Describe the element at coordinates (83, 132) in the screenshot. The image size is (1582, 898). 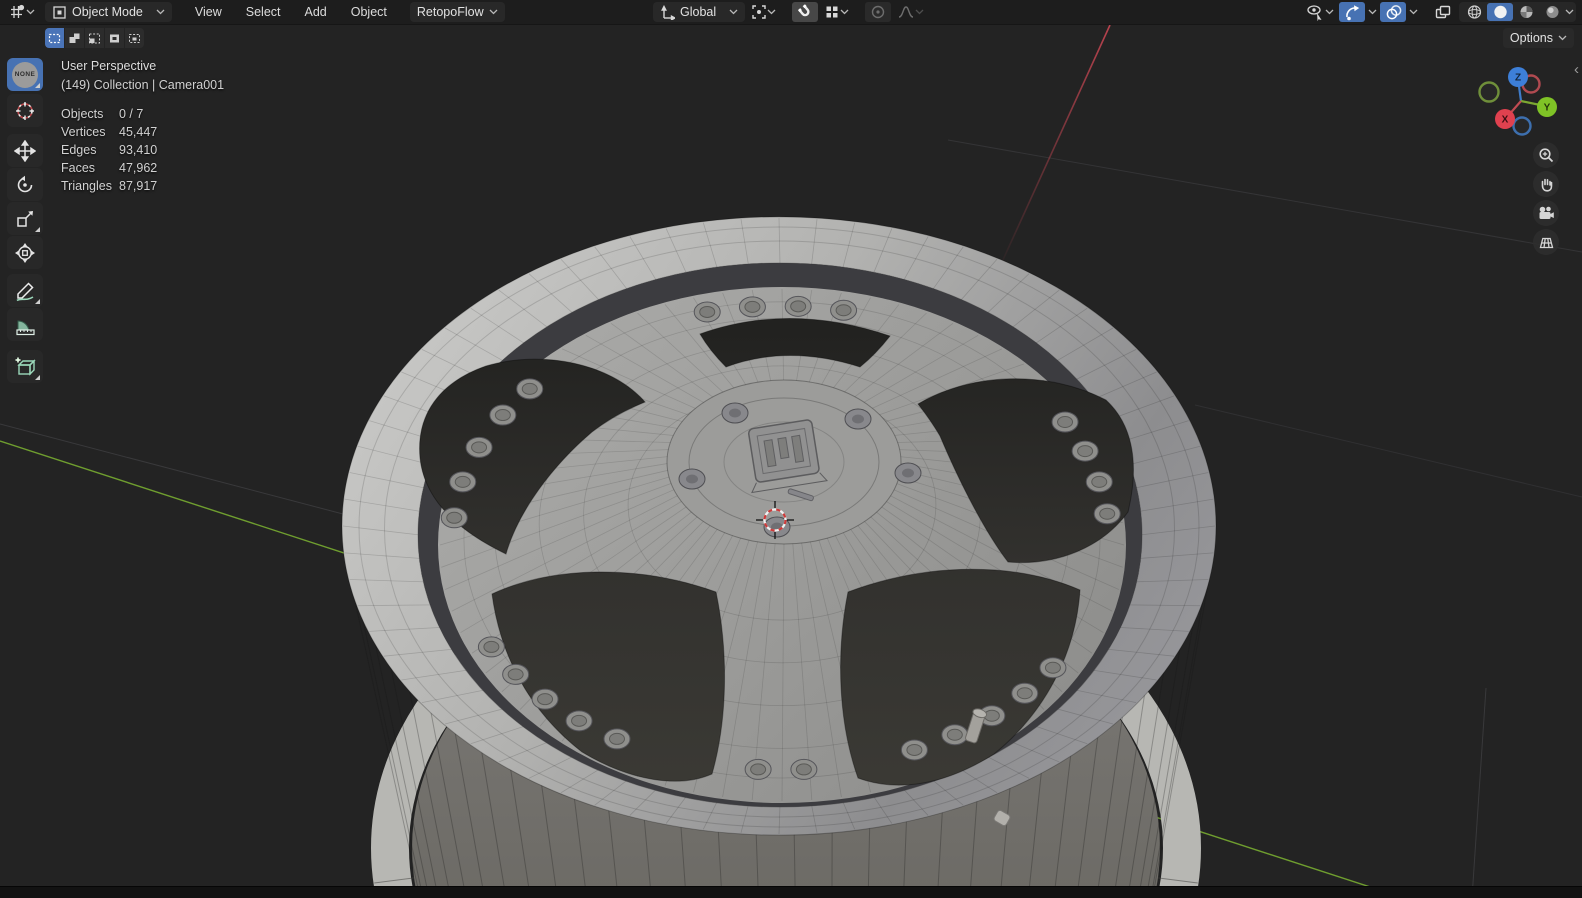
I see `stat-label: Vertices` at that location.